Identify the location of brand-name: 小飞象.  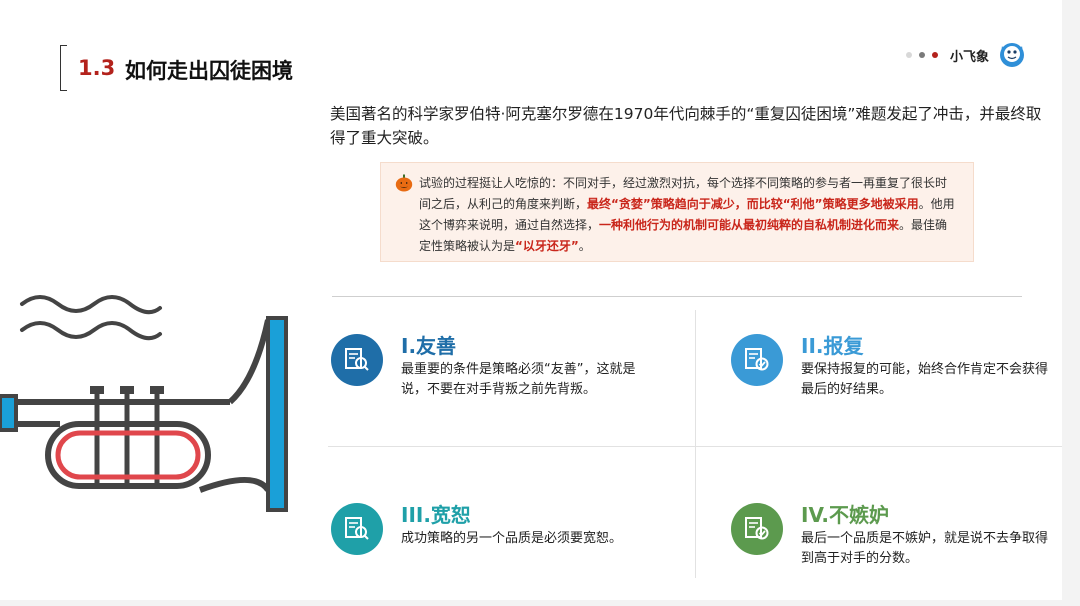
(970, 57).